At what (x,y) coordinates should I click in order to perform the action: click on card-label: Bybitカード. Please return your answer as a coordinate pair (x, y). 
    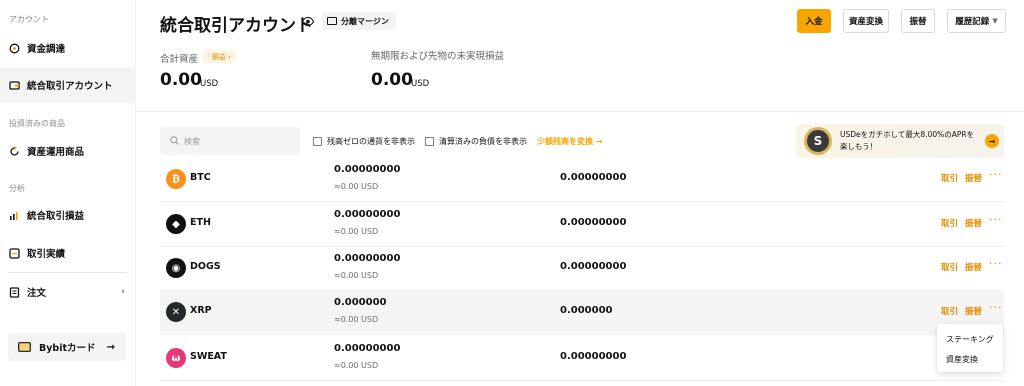
    Looking at the image, I should click on (67, 348).